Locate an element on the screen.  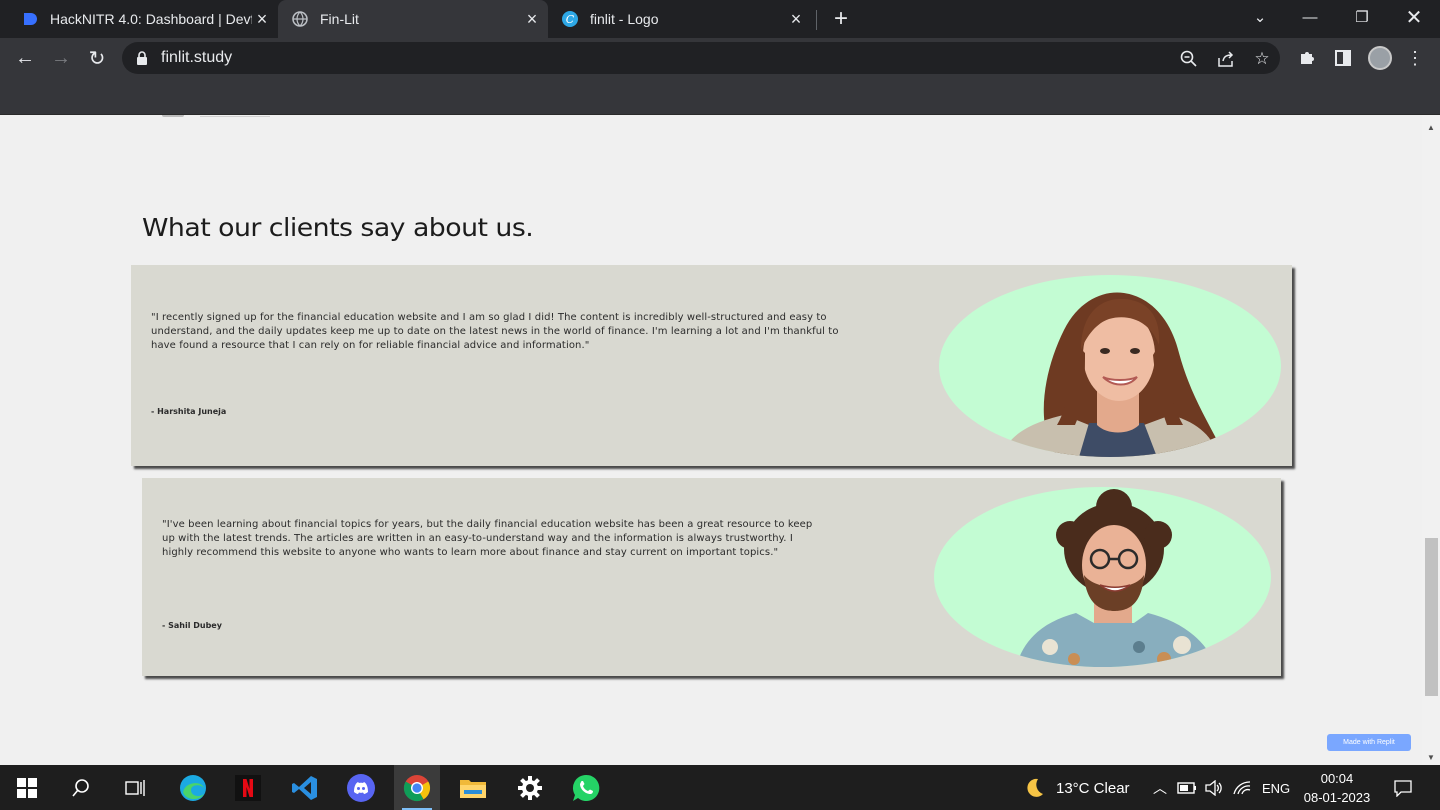
tab-title: HackNITR 4.0: Dashboard | Devfo is located at coordinates (151, 19).